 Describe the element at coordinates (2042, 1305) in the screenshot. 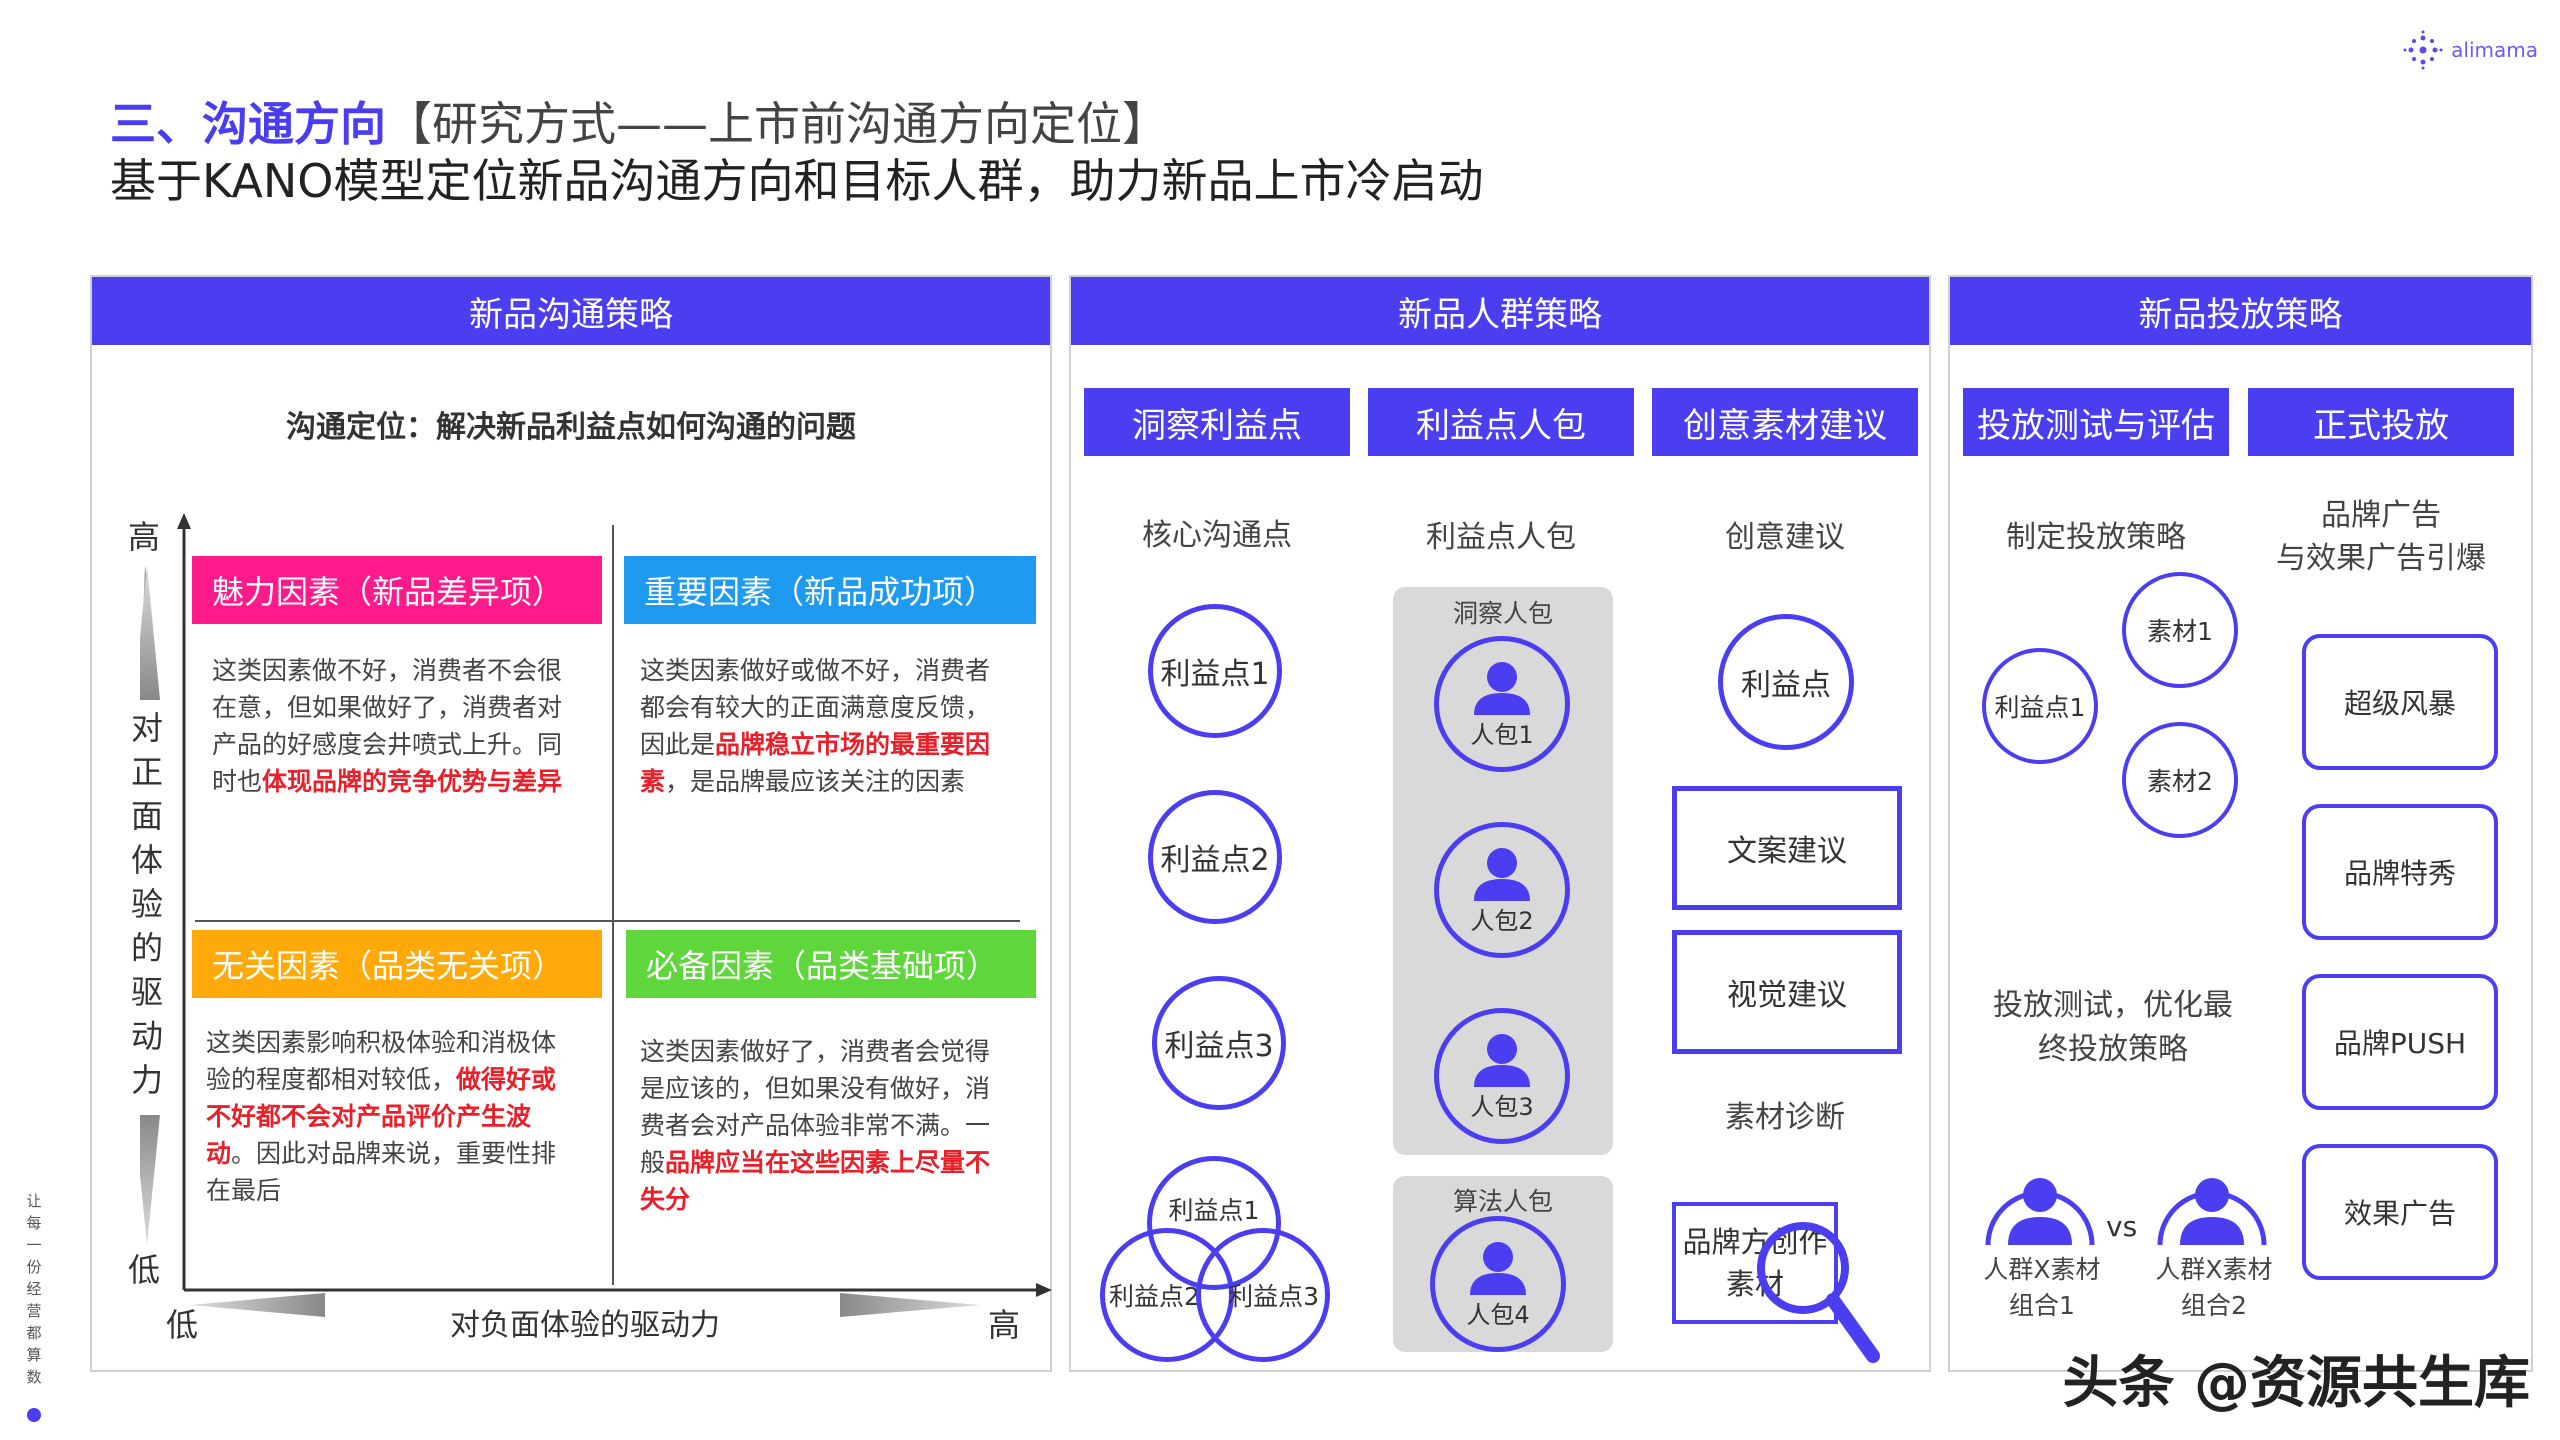

I see `group1-label-b: 组合1` at that location.